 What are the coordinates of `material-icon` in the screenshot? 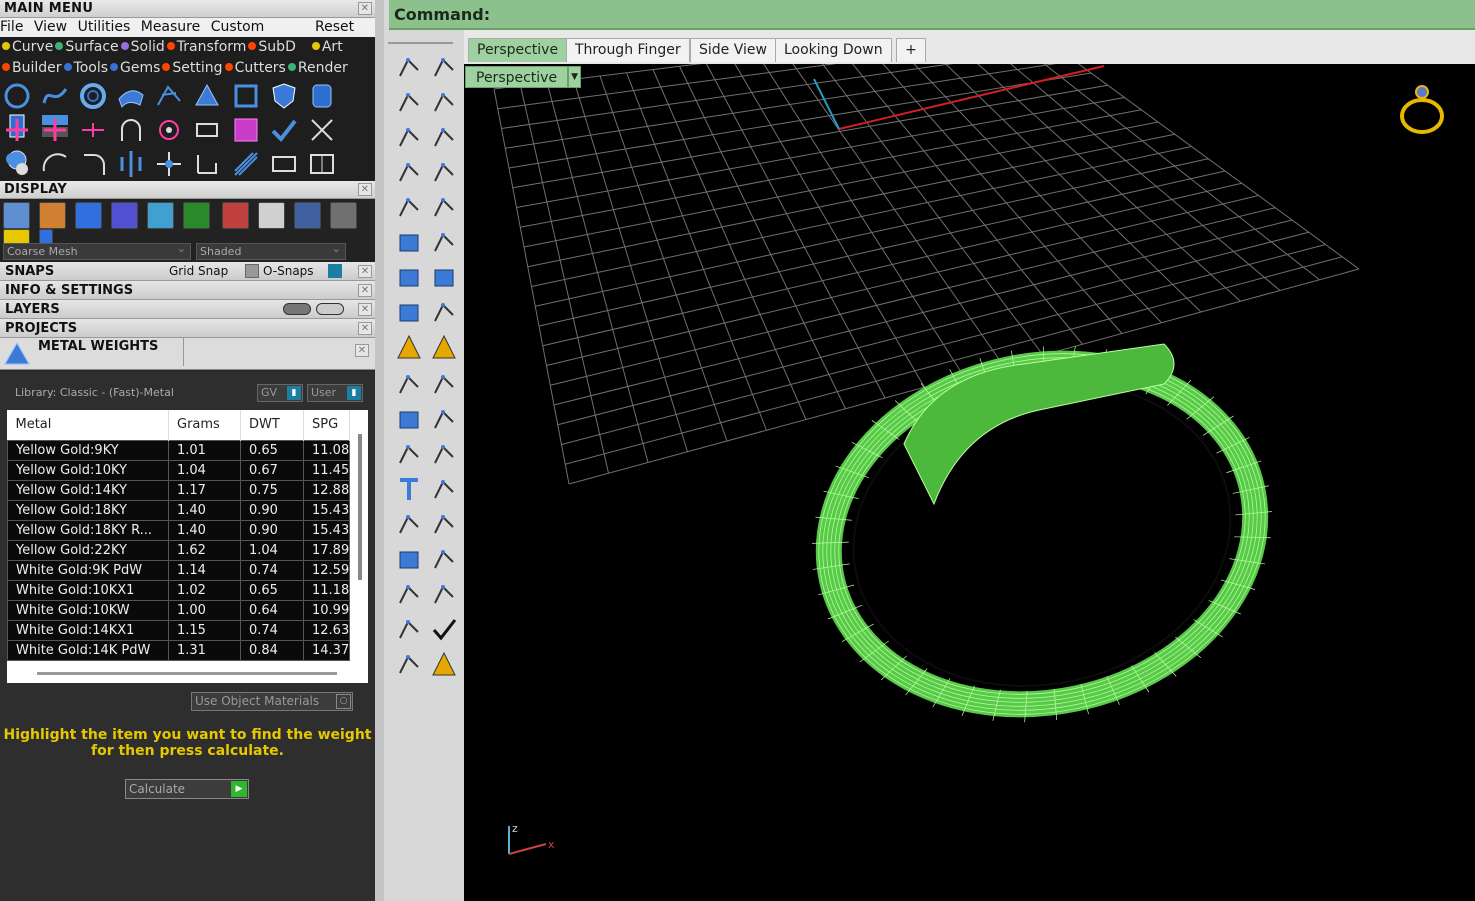 It's located at (235, 215).